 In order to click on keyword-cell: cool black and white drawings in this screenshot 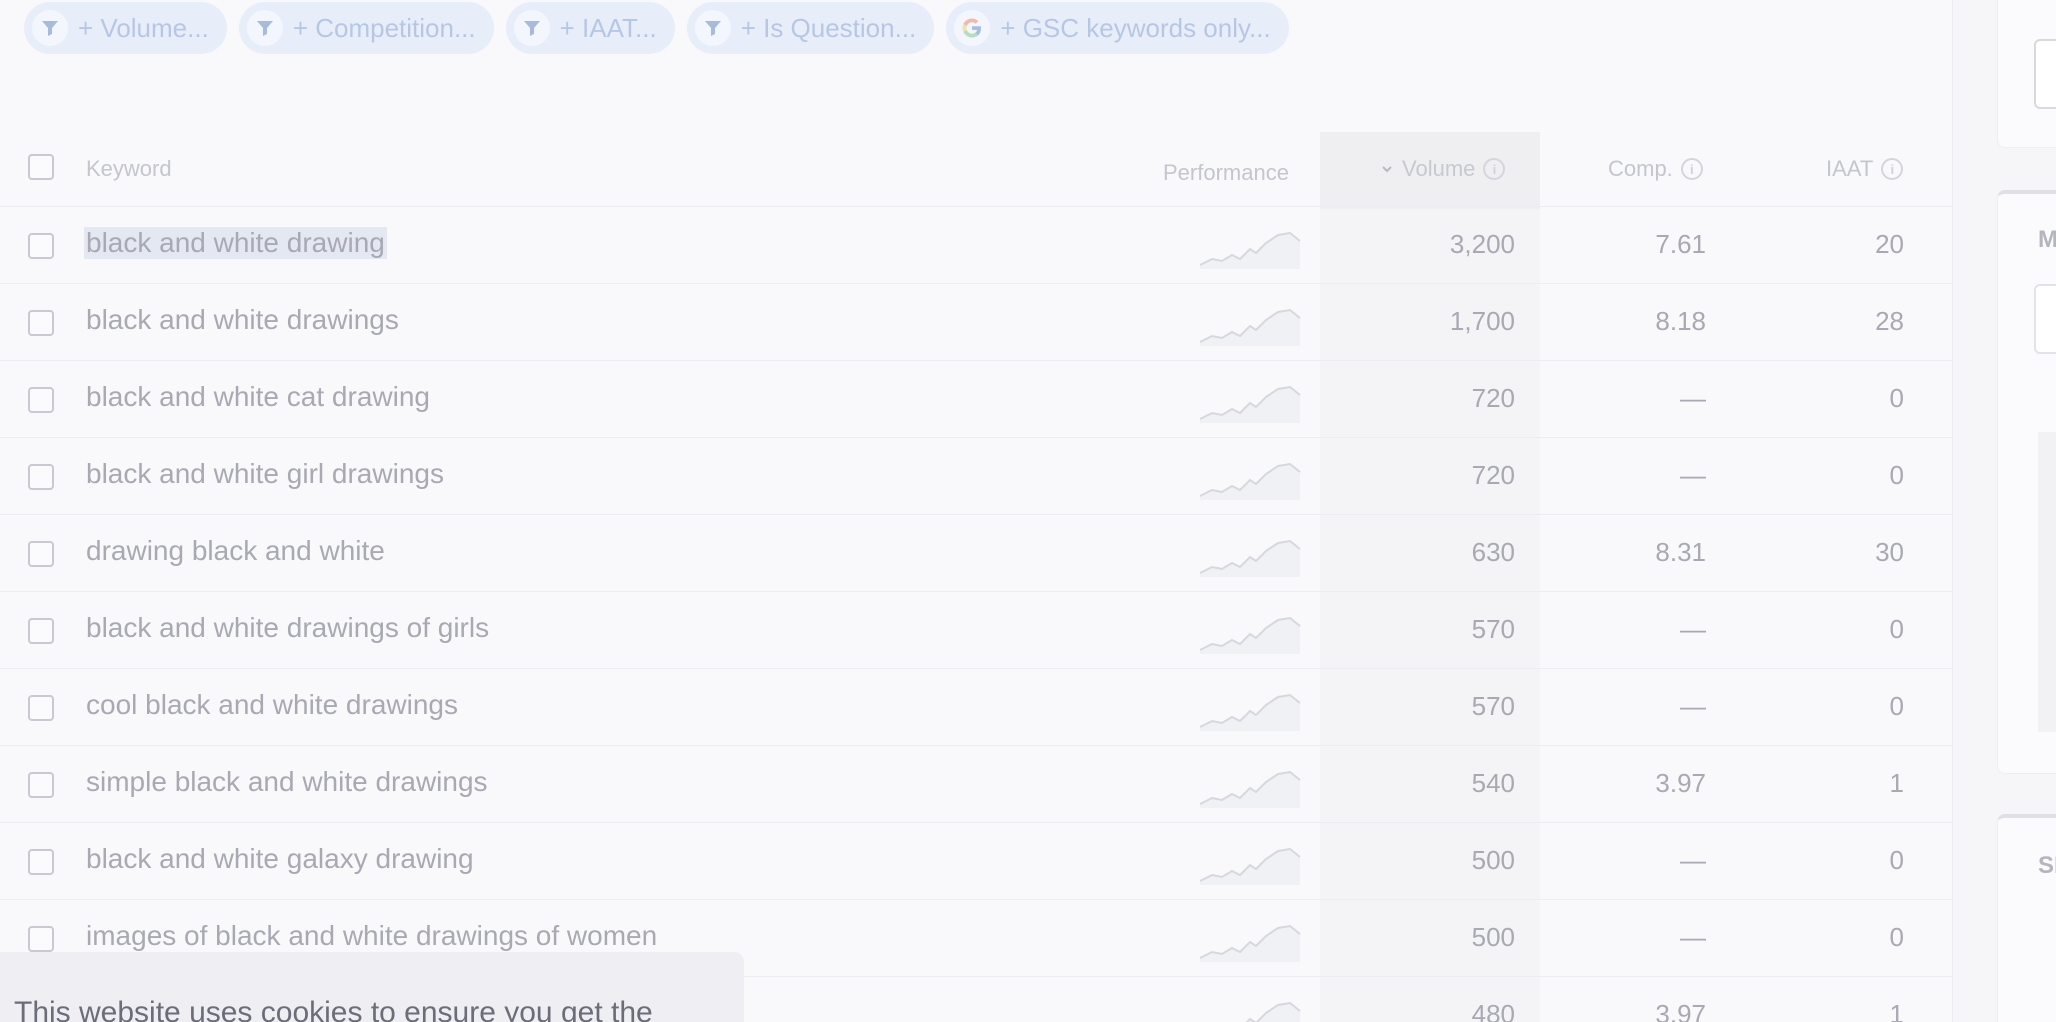, I will do `click(272, 705)`.